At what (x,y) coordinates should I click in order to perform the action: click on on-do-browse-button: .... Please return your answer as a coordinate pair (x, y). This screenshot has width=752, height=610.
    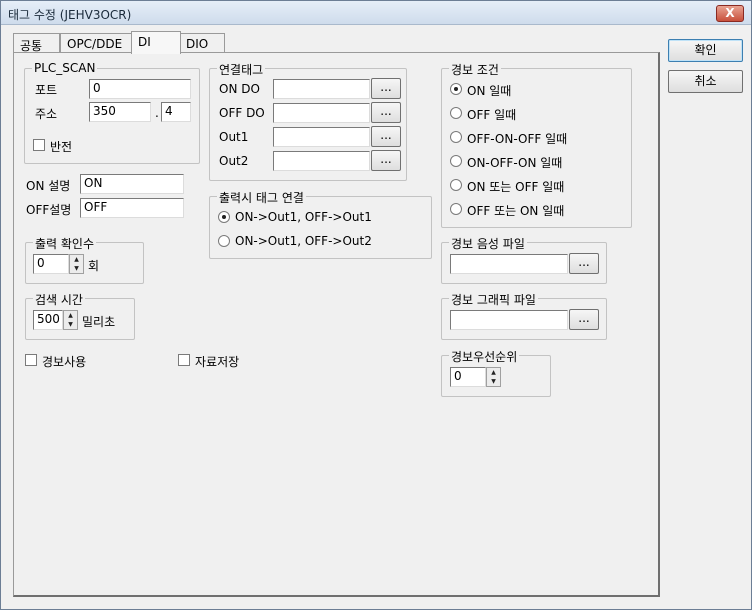
    Looking at the image, I should click on (386, 88).